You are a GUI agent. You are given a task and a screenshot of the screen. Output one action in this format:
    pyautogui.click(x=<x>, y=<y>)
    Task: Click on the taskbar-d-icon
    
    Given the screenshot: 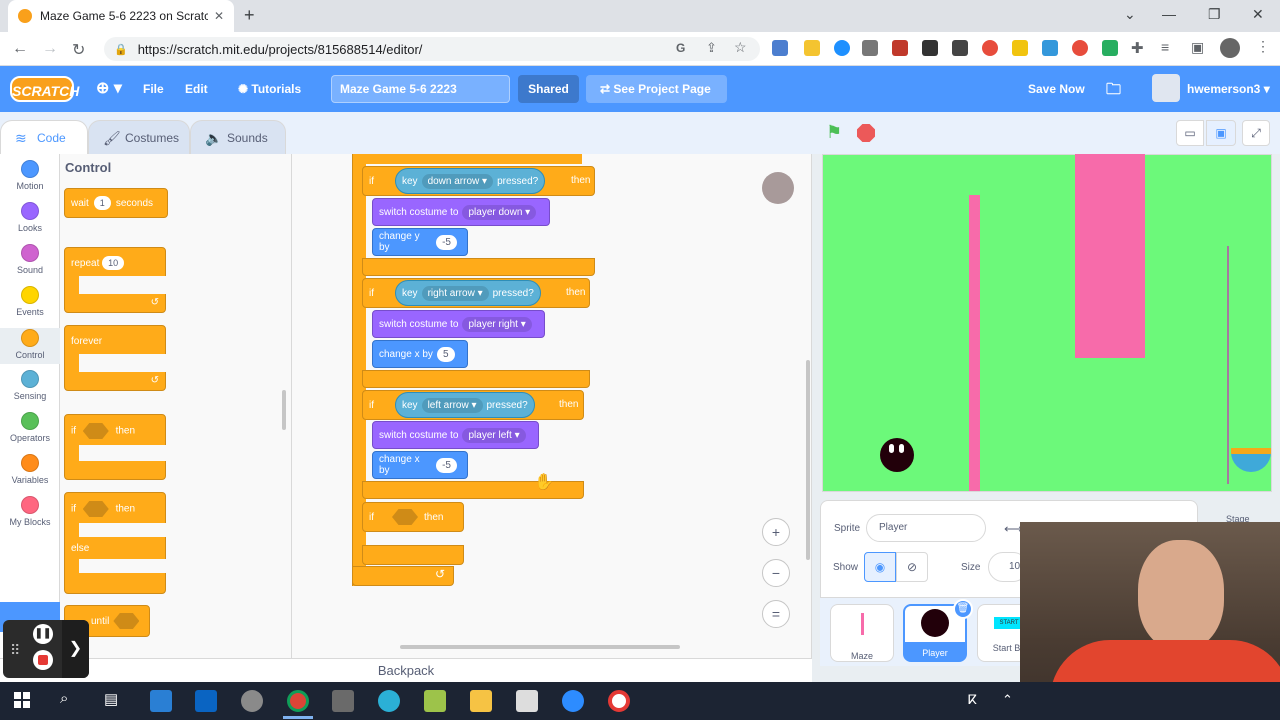 What is the action you would take?
    pyautogui.click(x=435, y=701)
    